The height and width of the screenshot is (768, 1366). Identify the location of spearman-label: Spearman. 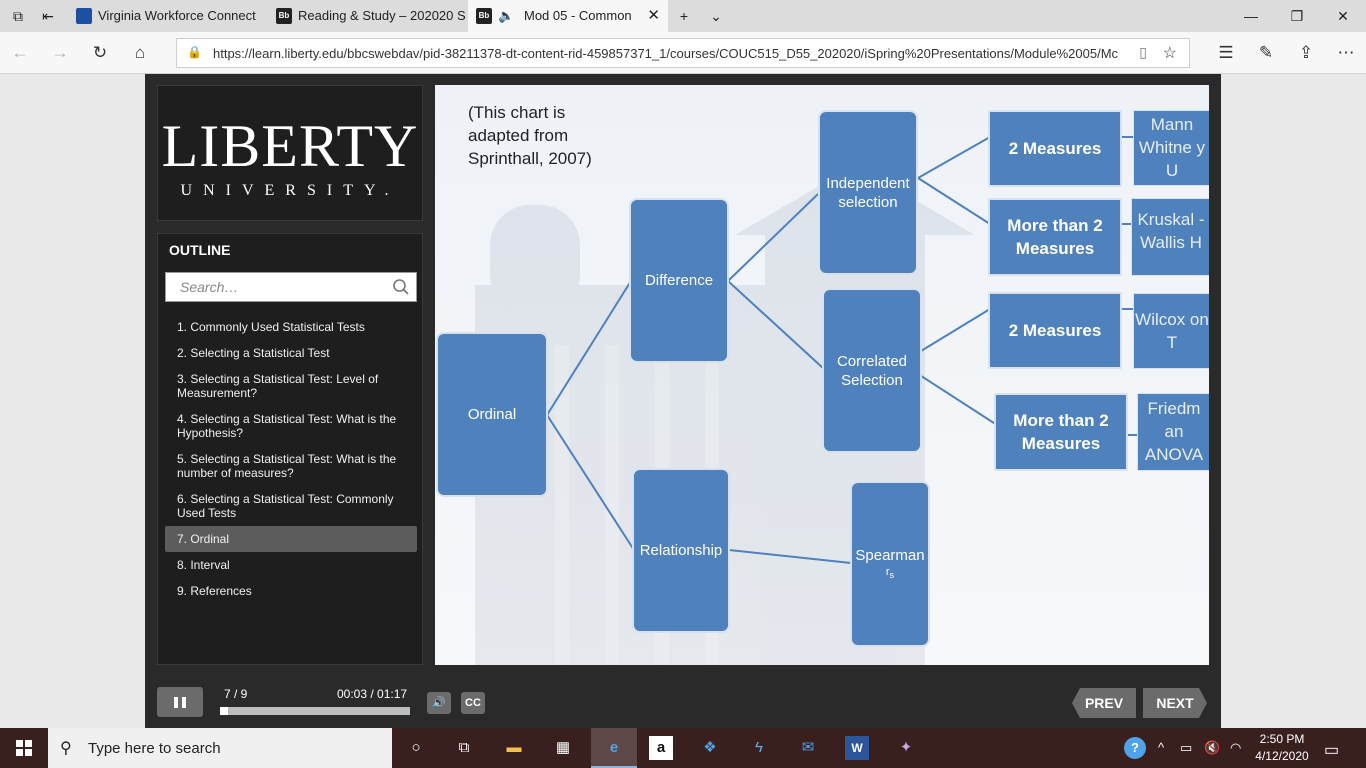
(890, 555).